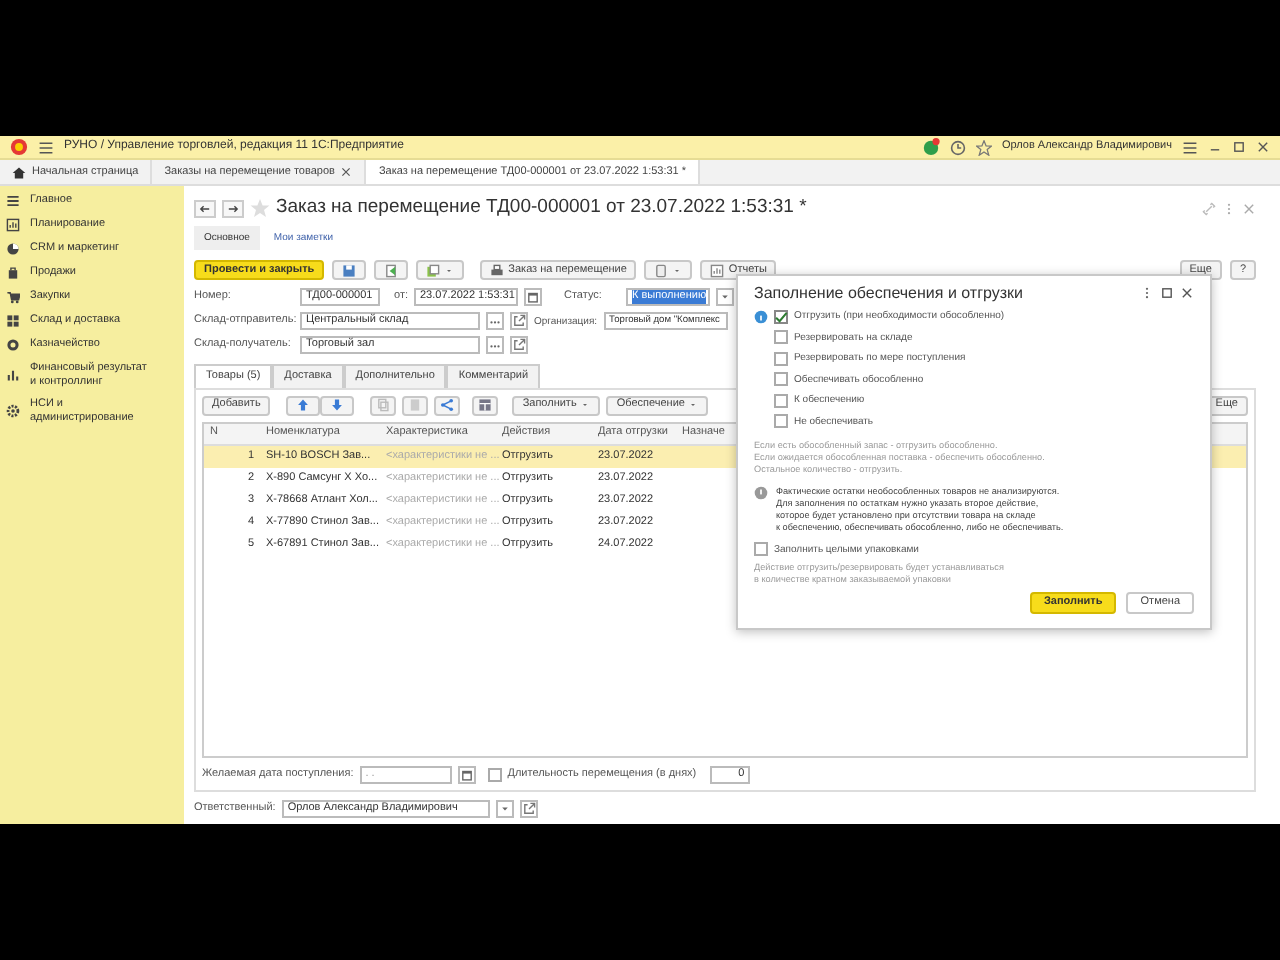 This screenshot has width=1280, height=960. What do you see at coordinates (761, 316) in the screenshot?
I see `info-icon` at bounding box center [761, 316].